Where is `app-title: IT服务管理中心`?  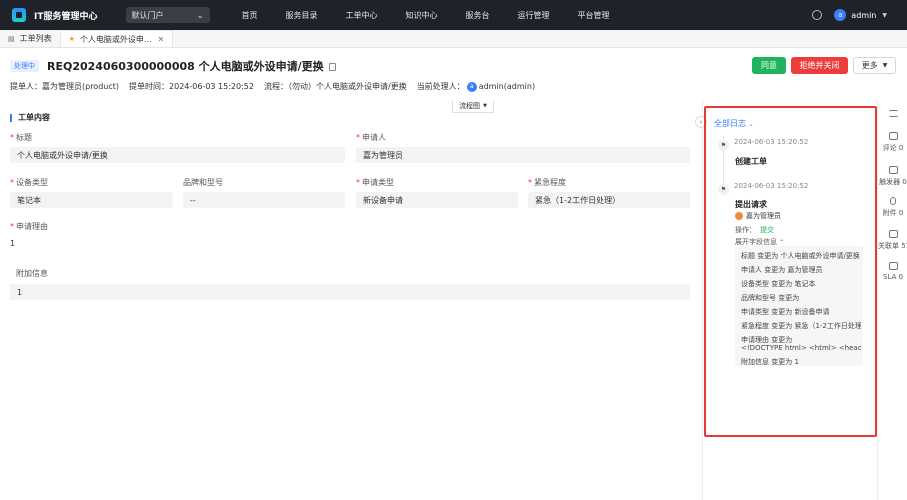
app-title: IT服务管理中心 is located at coordinates (66, 16).